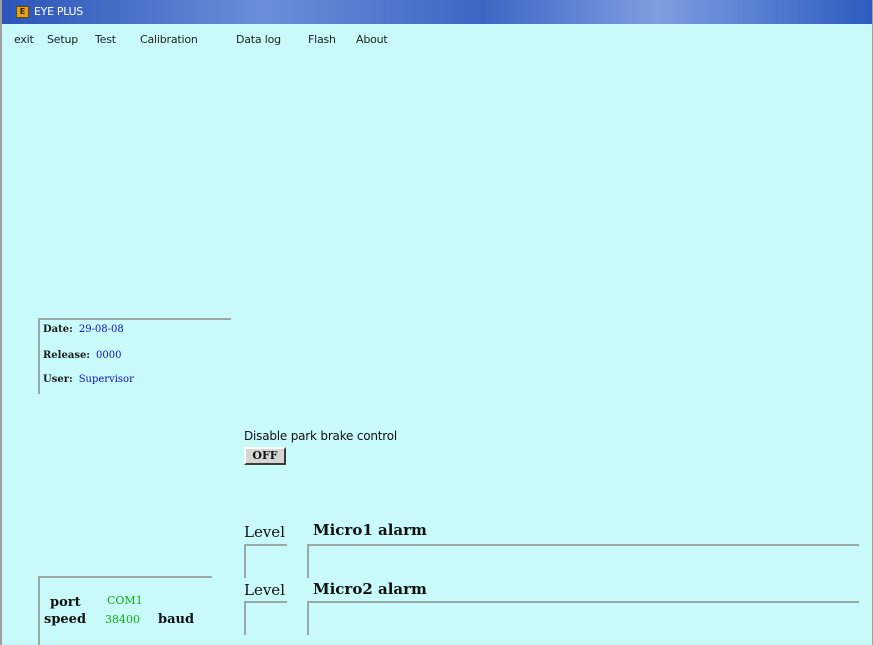 The image size is (873, 645). Describe the element at coordinates (122, 619) in the screenshot. I see `speed-value: 38400` at that location.